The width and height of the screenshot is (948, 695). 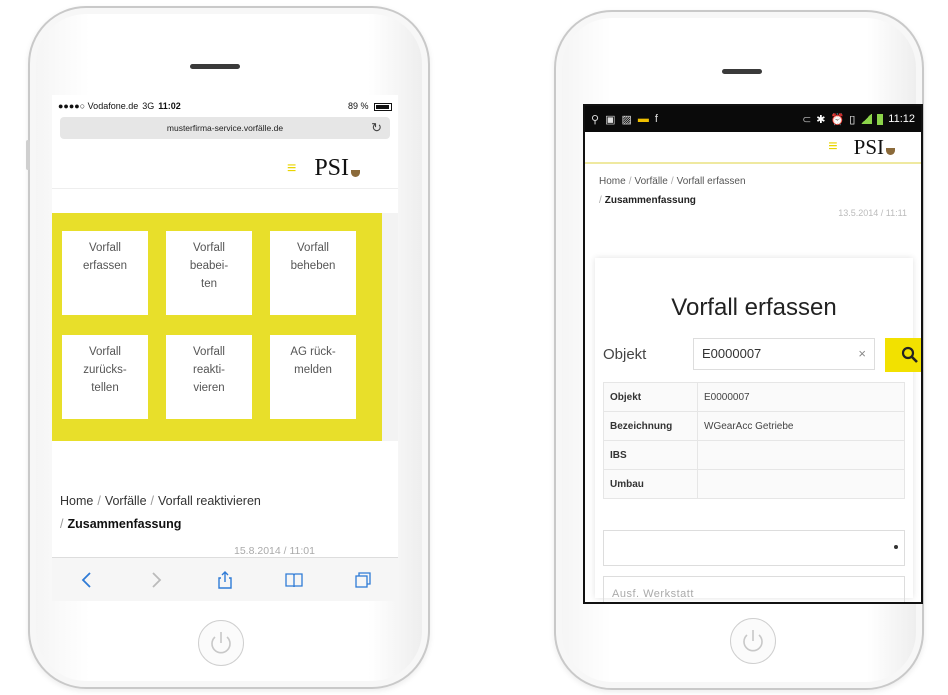 What do you see at coordinates (711, 181) in the screenshot?
I see `breadcrumb-vorfall-erfassen: Vorfall erfassen` at bounding box center [711, 181].